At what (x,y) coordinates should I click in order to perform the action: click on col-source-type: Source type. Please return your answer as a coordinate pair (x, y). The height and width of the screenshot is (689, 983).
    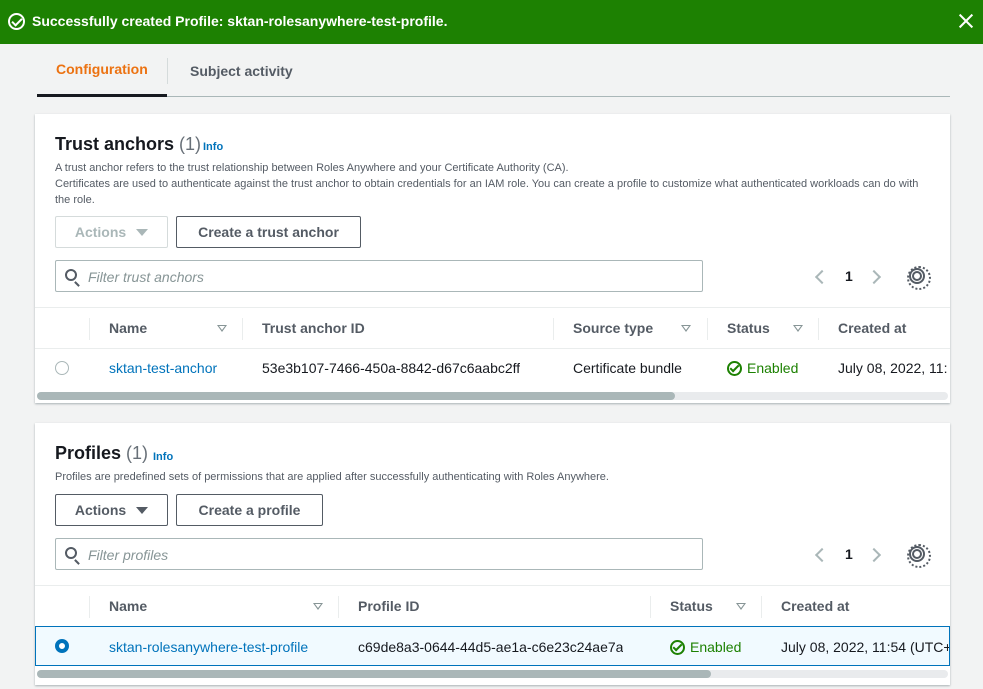
    Looking at the image, I should click on (613, 328).